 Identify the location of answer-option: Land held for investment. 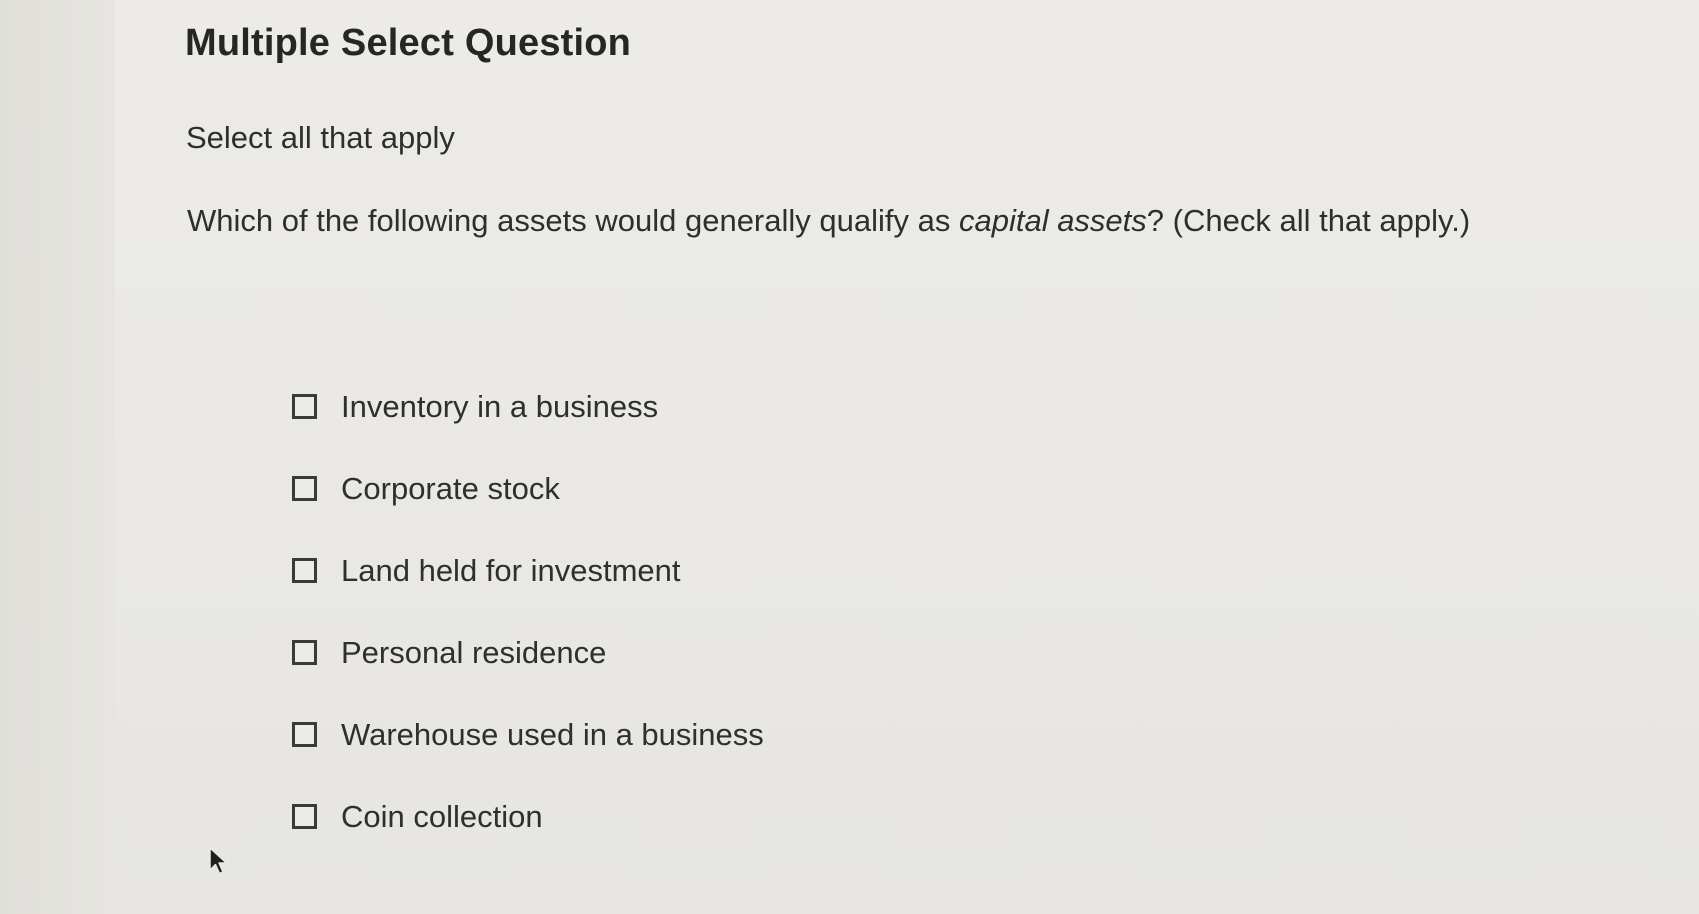
(528, 570).